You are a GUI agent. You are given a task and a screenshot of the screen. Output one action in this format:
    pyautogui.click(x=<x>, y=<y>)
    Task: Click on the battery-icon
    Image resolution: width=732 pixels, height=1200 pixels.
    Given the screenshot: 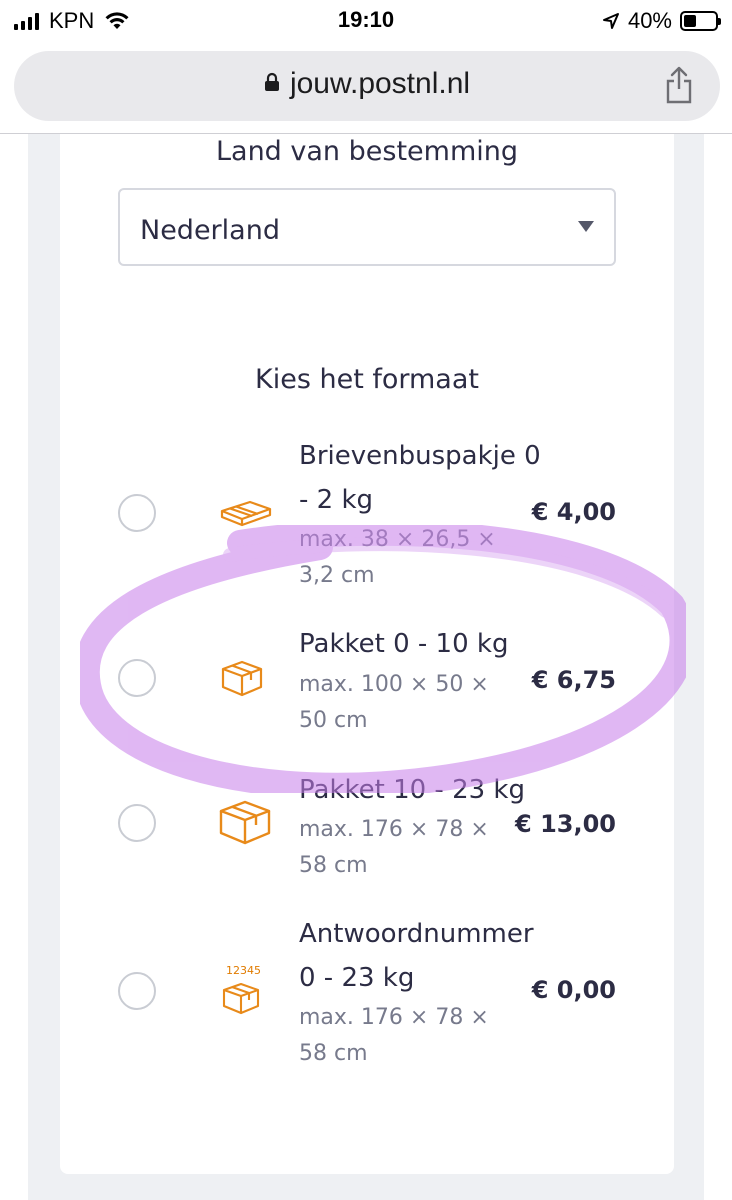 What is the action you would take?
    pyautogui.click(x=700, y=21)
    